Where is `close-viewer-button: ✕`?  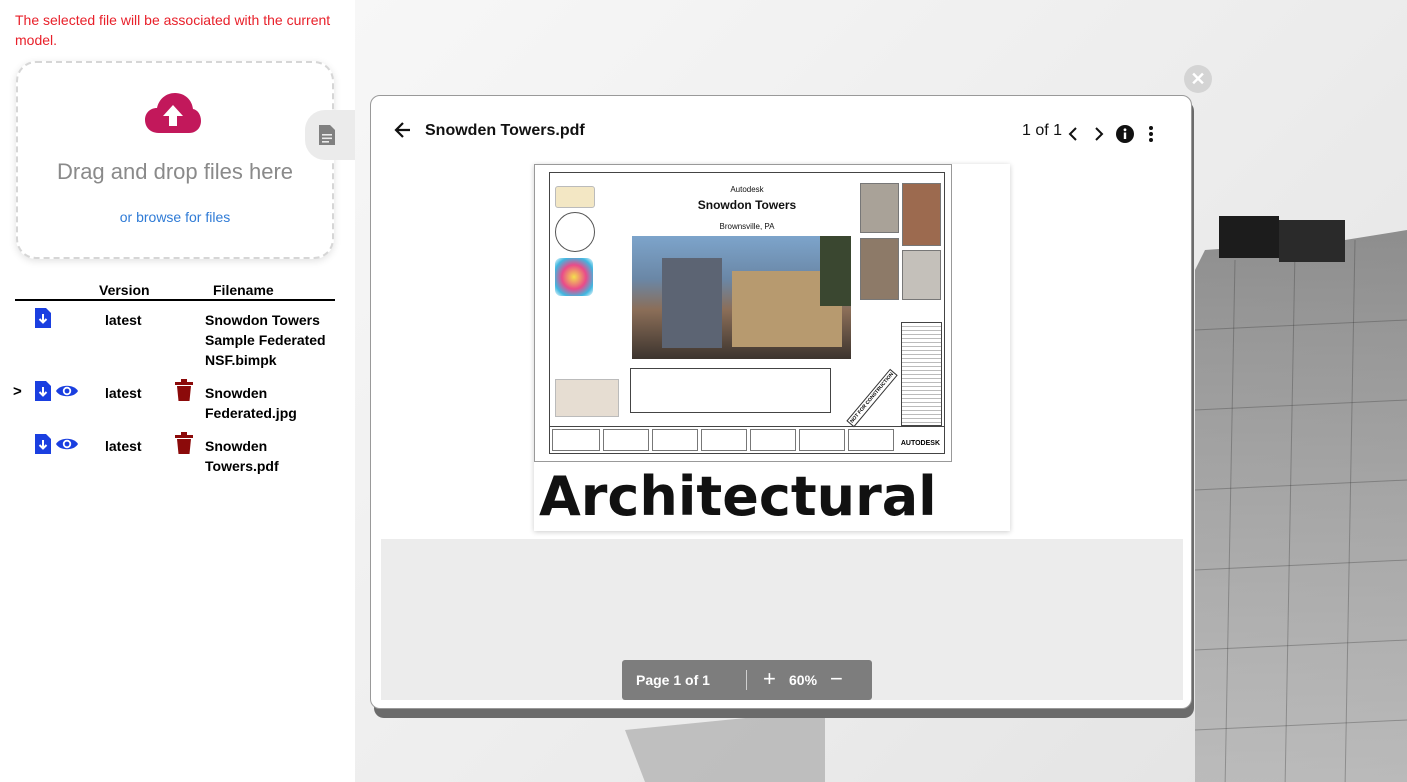 close-viewer-button: ✕ is located at coordinates (1198, 79).